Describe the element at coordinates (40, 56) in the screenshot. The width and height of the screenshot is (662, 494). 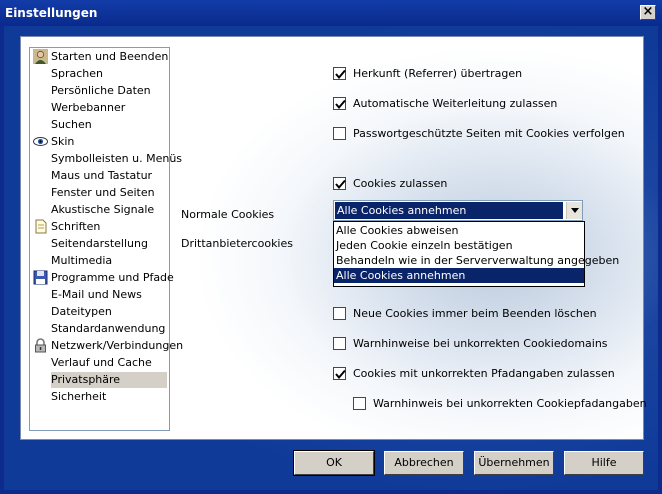
I see `person-icon` at that location.